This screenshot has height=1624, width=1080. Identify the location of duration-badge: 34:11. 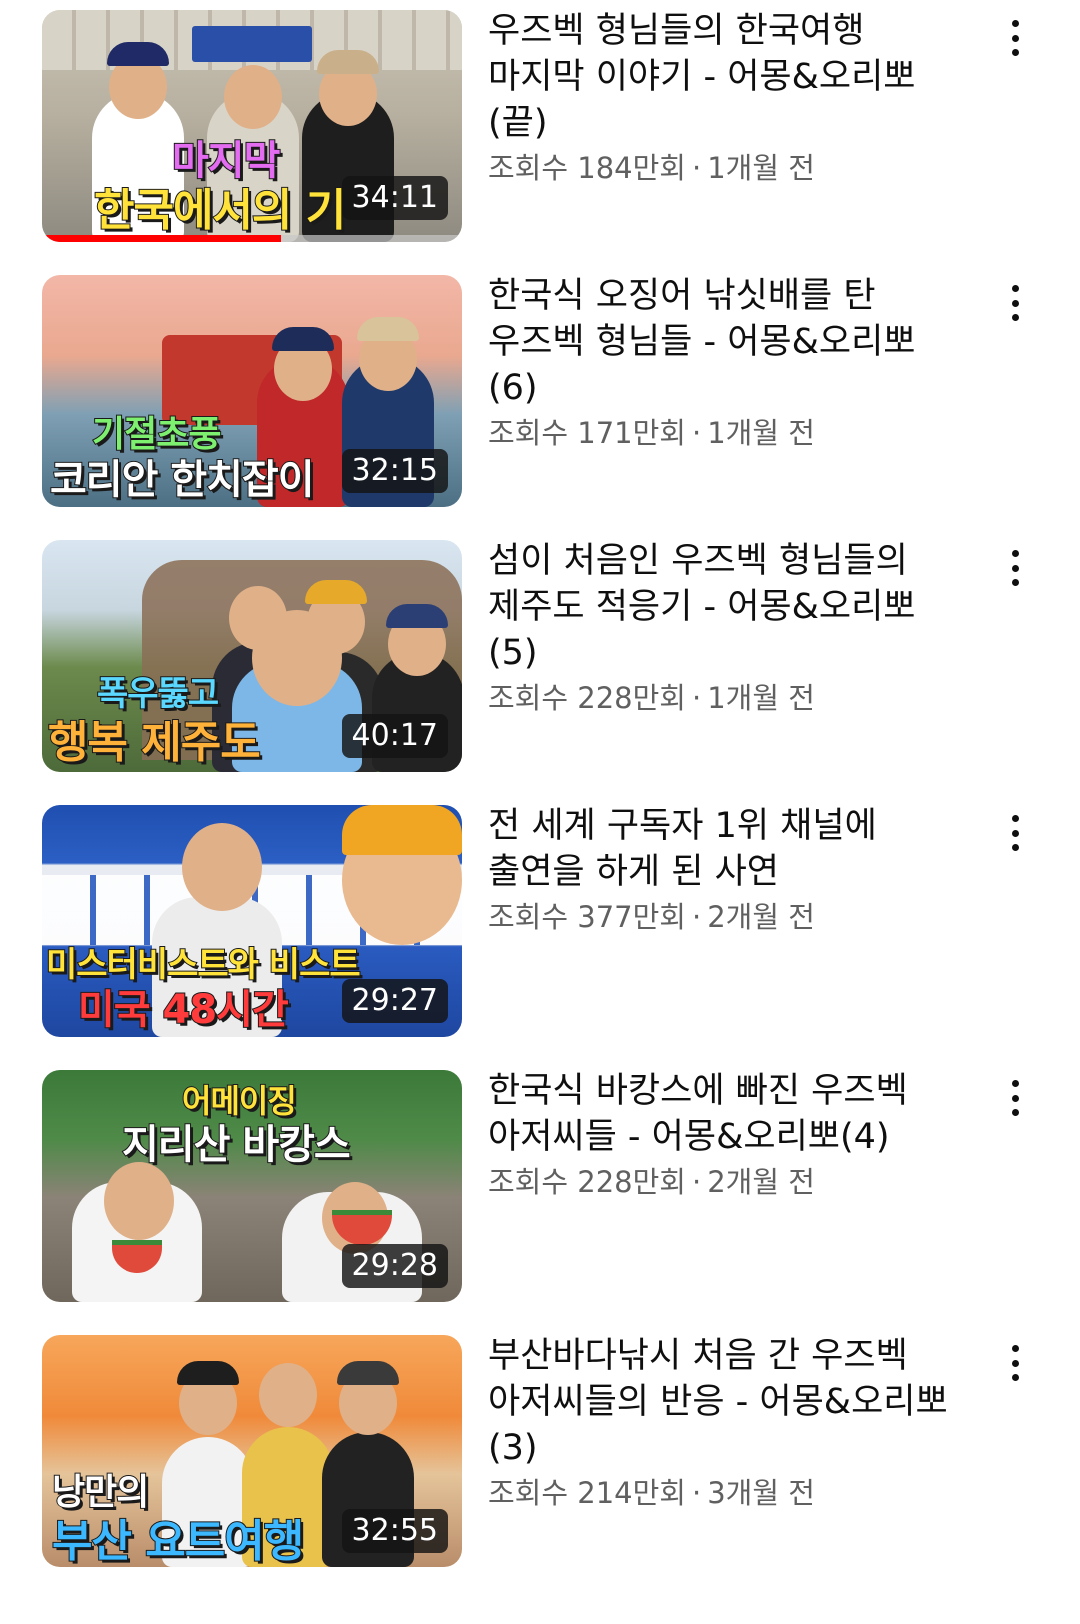
(394, 198).